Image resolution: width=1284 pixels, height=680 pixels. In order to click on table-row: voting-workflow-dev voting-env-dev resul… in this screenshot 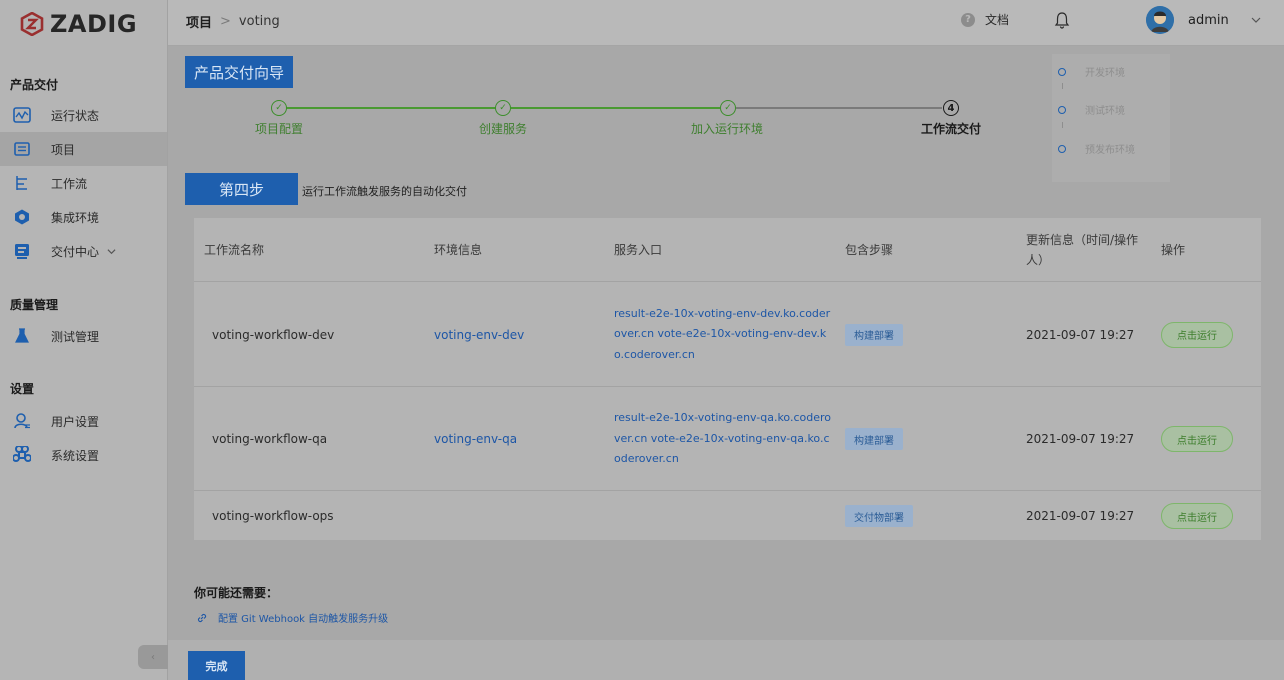, I will do `click(727, 333)`.